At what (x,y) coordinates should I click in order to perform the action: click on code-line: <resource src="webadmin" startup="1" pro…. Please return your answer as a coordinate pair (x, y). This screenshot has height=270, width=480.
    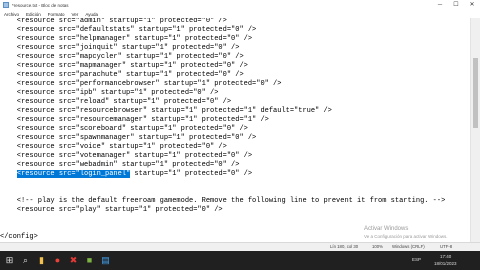
    Looking at the image, I should click on (120, 165).